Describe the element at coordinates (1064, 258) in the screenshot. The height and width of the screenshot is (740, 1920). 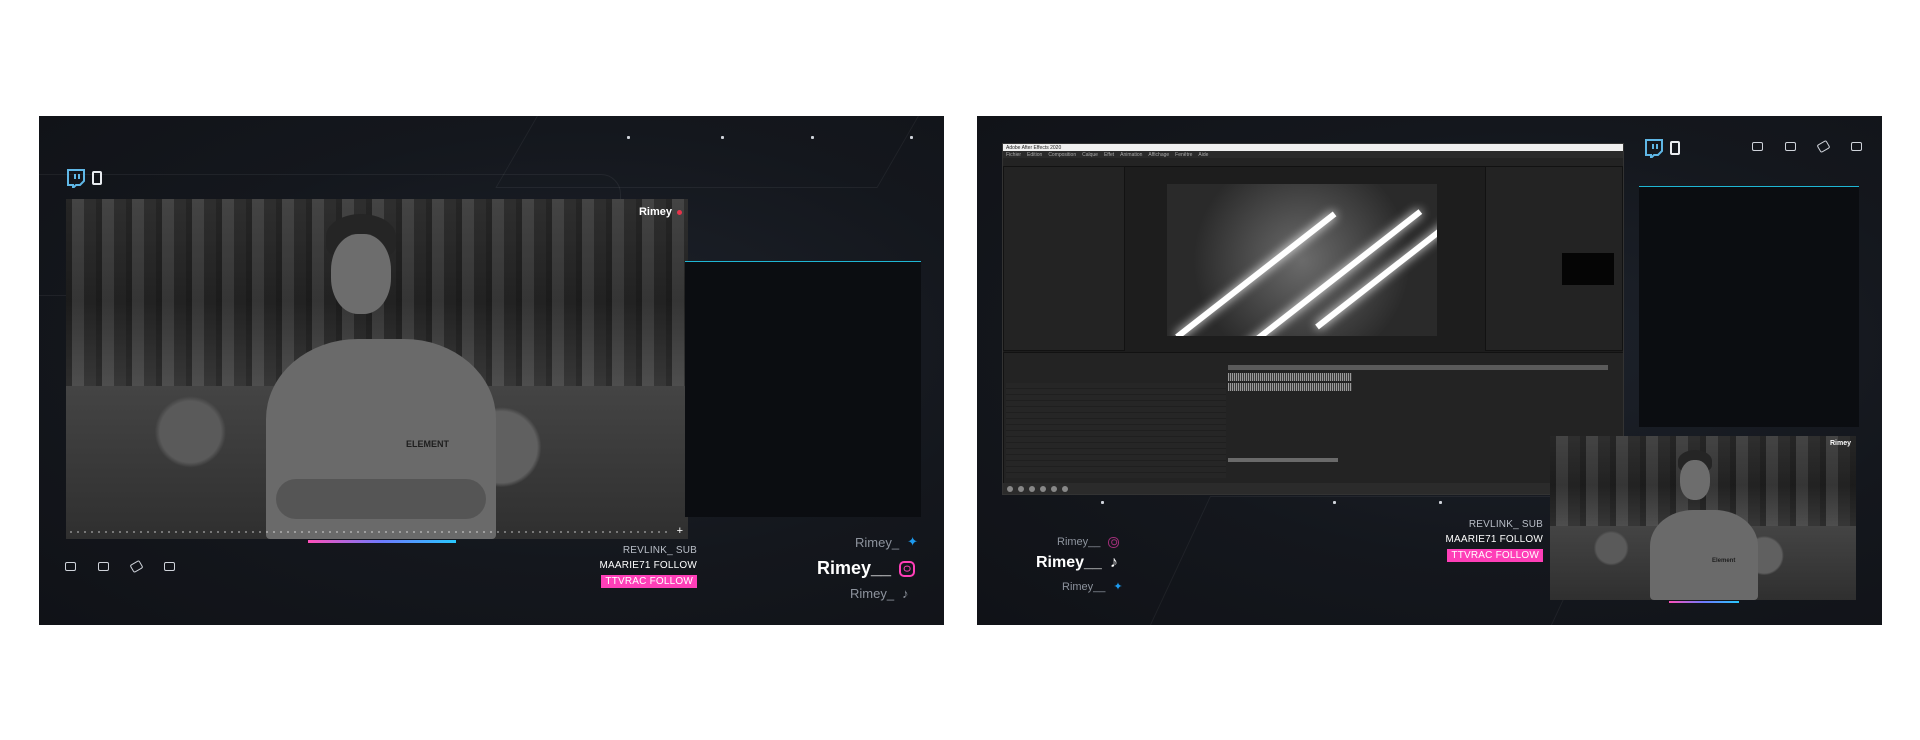
I see `ae-project-panel` at that location.